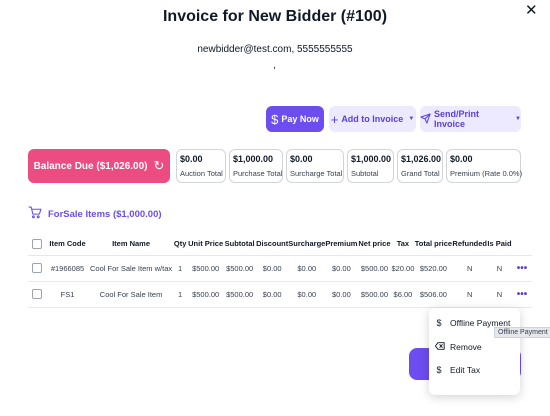  What do you see at coordinates (421, 159) in the screenshot?
I see `stat-value: $1,026.00` at bounding box center [421, 159].